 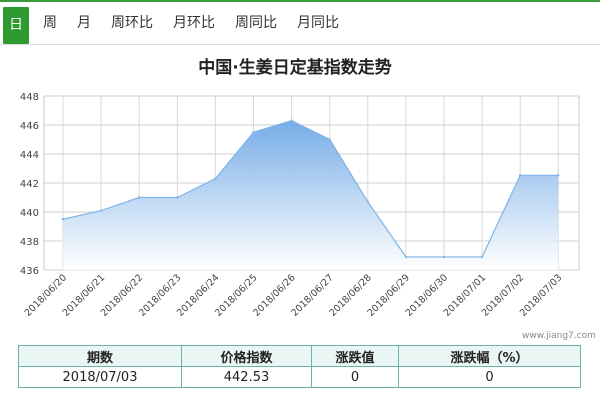 What do you see at coordinates (29, 126) in the screenshot?
I see `y-tick-label: 446` at bounding box center [29, 126].